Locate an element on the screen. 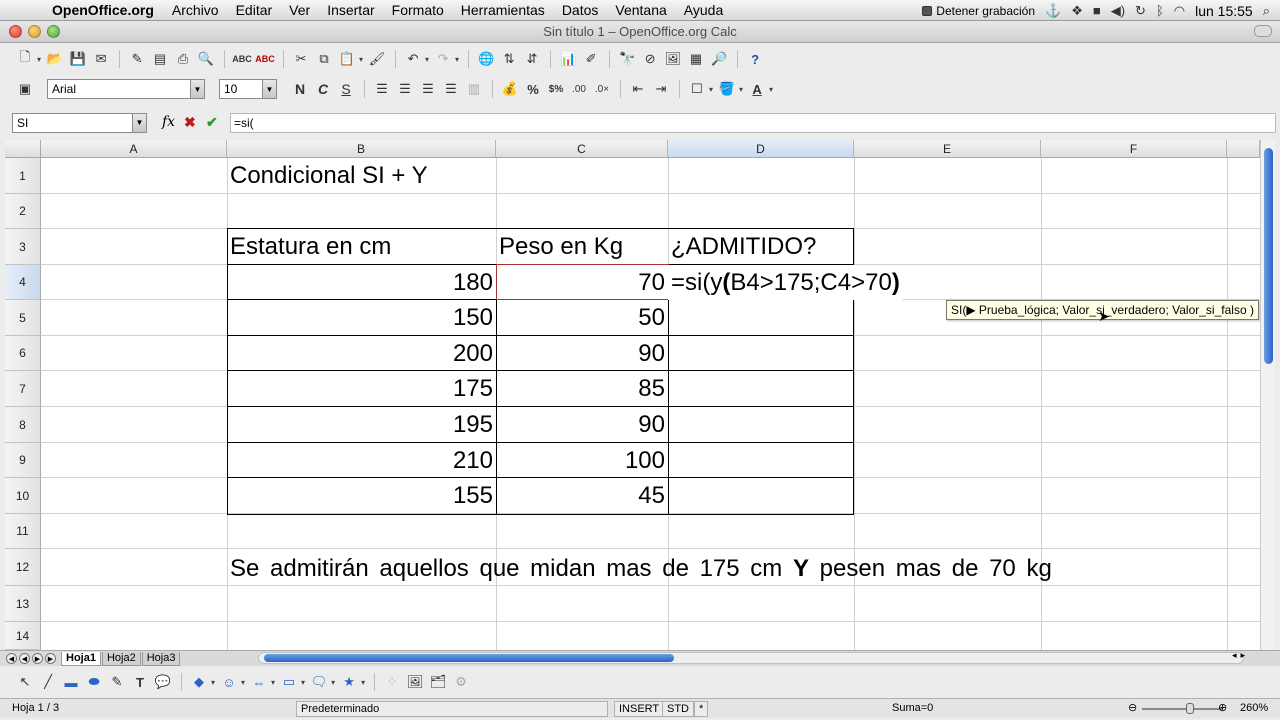 The image size is (1280, 720). hyperlink-icon: 🌐 is located at coordinates (486, 59).